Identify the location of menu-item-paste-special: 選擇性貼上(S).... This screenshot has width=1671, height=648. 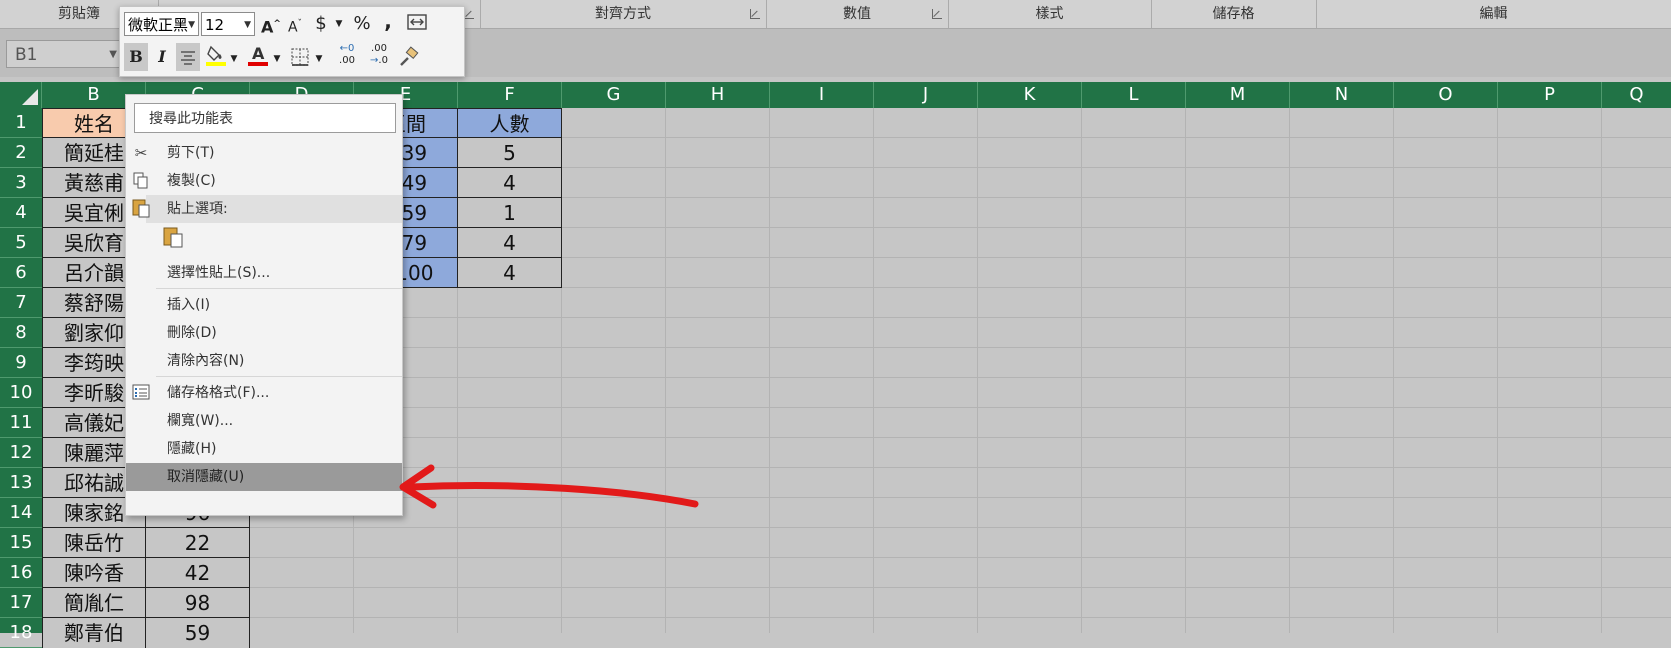
(264, 273).